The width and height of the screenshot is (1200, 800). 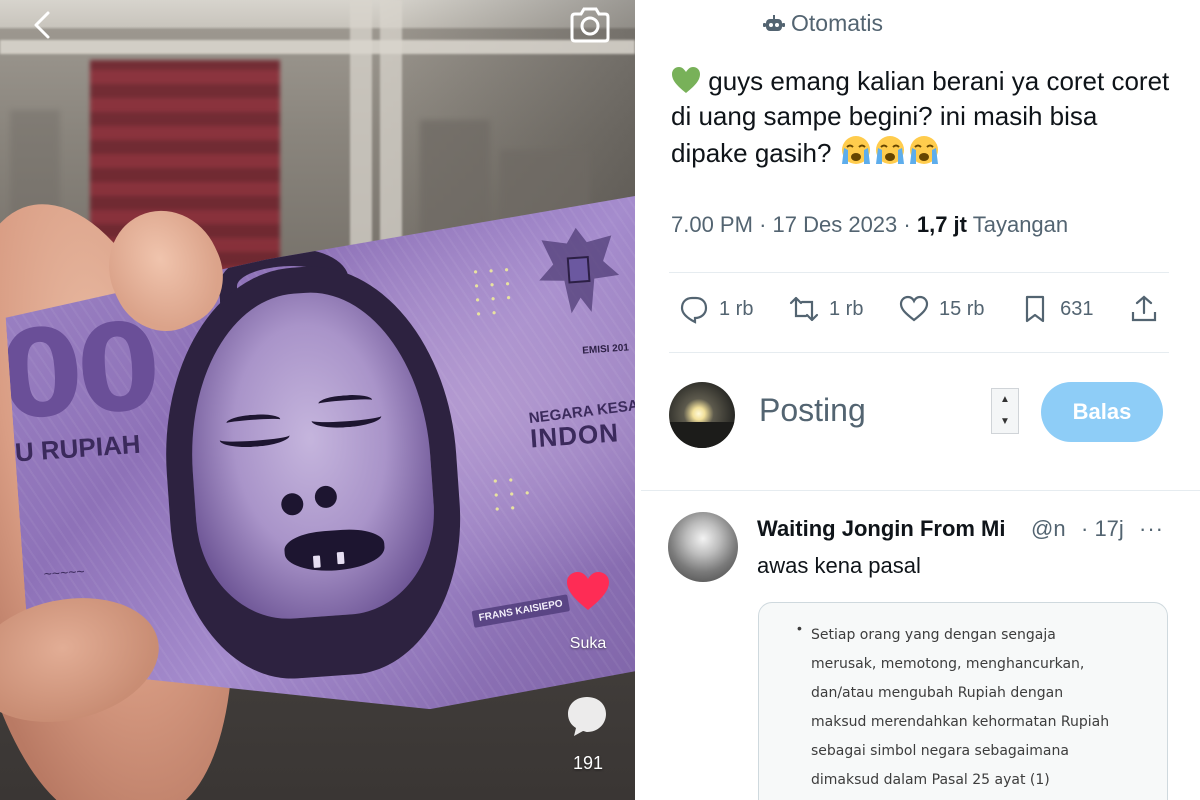 I want to click on automated-label-row: Otomatis, so click(x=823, y=23).